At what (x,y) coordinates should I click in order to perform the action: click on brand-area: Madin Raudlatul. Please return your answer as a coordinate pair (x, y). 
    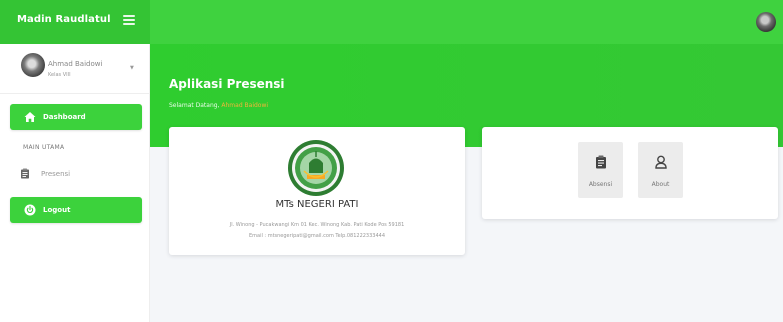
    Looking at the image, I should click on (75, 22).